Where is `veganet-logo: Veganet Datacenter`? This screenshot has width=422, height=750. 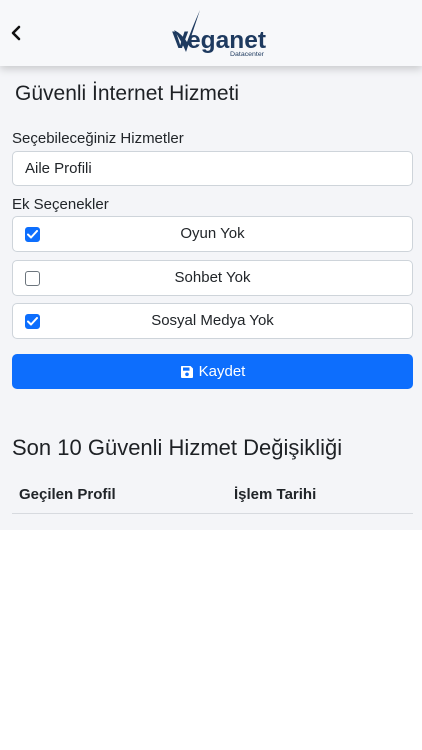
veganet-logo: Veganet Datacenter is located at coordinates (220, 34).